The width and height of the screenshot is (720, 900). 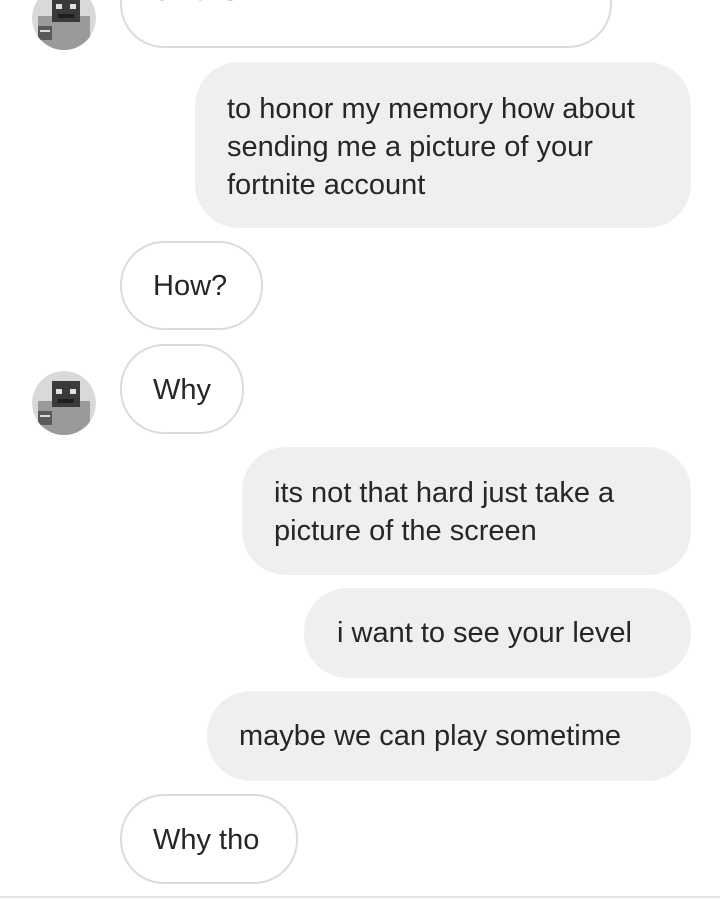 What do you see at coordinates (206, 840) in the screenshot?
I see `message-text: Why tho` at bounding box center [206, 840].